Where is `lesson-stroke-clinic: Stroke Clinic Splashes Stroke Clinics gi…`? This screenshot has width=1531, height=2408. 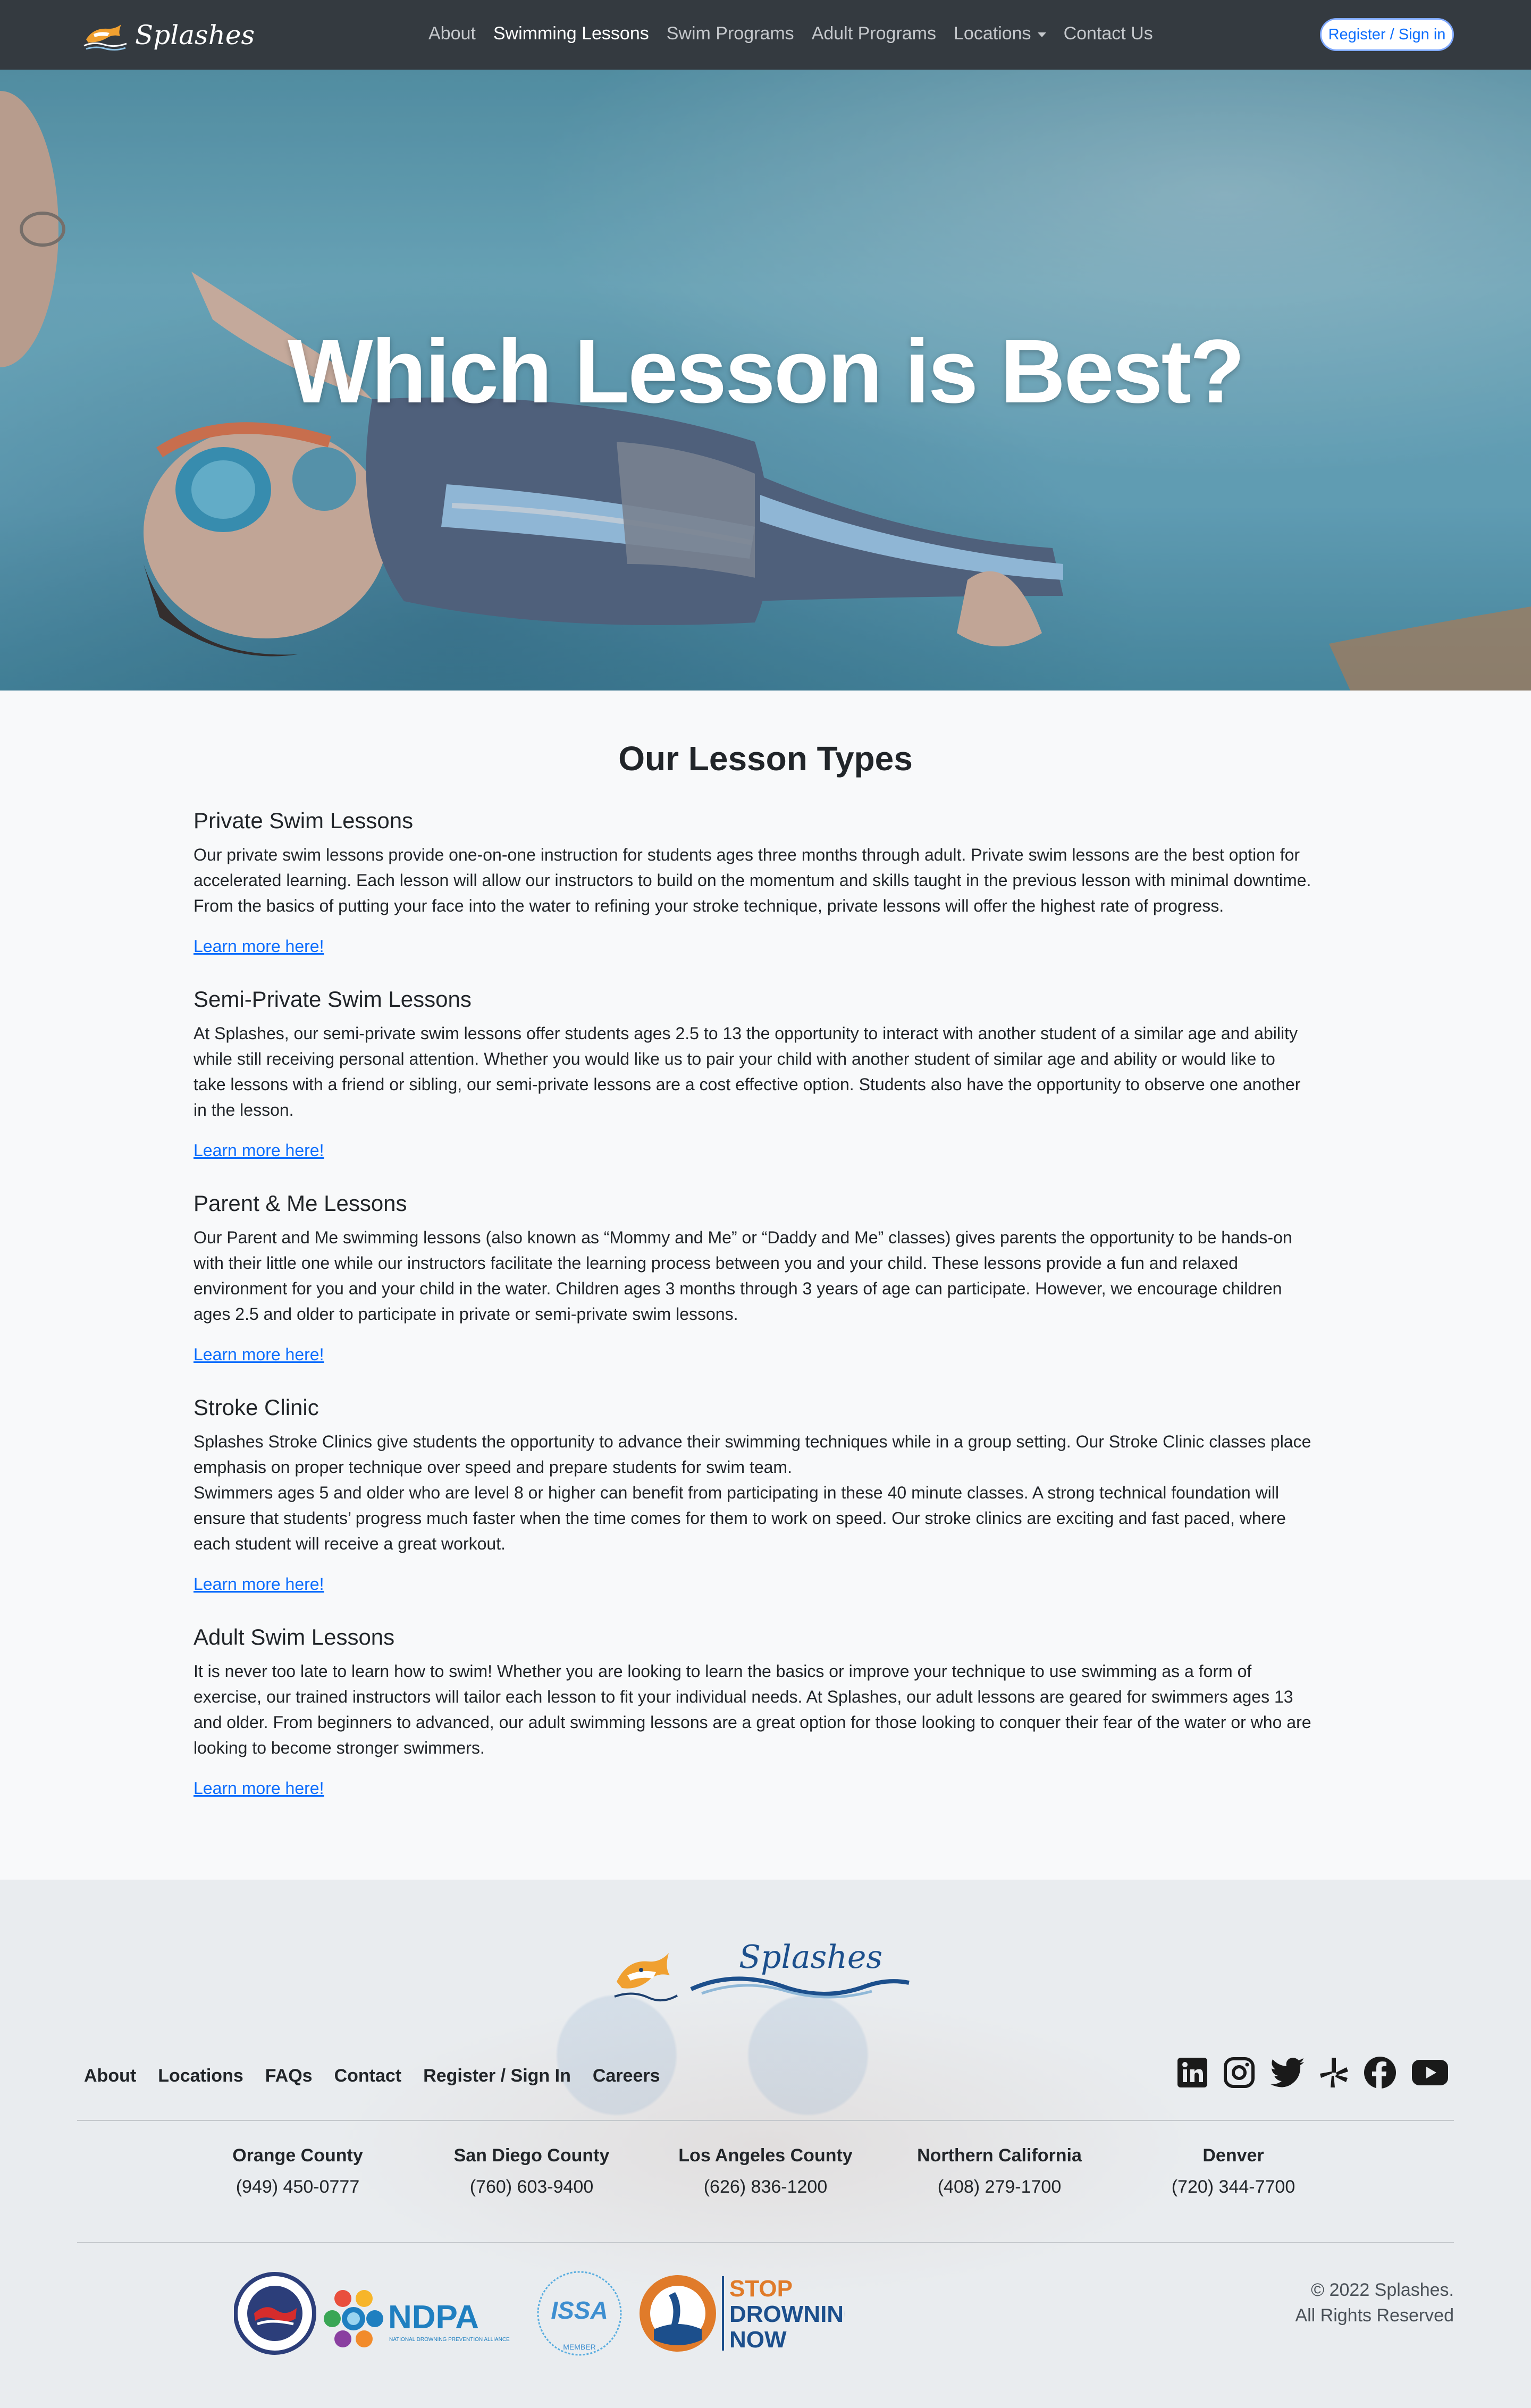 lesson-stroke-clinic: Stroke Clinic Splashes Stroke Clinics gi… is located at coordinates (766, 1475).